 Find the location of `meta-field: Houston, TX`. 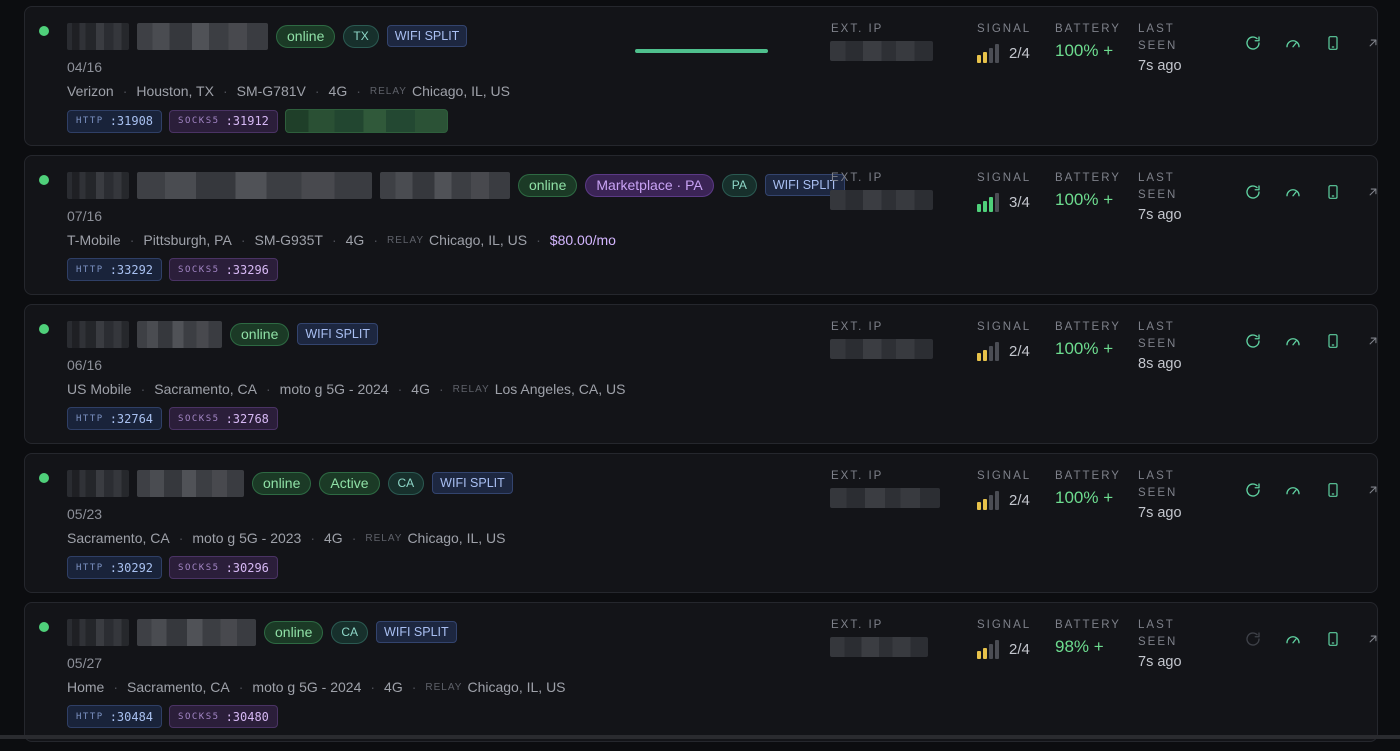

meta-field: Houston, TX is located at coordinates (175, 91).